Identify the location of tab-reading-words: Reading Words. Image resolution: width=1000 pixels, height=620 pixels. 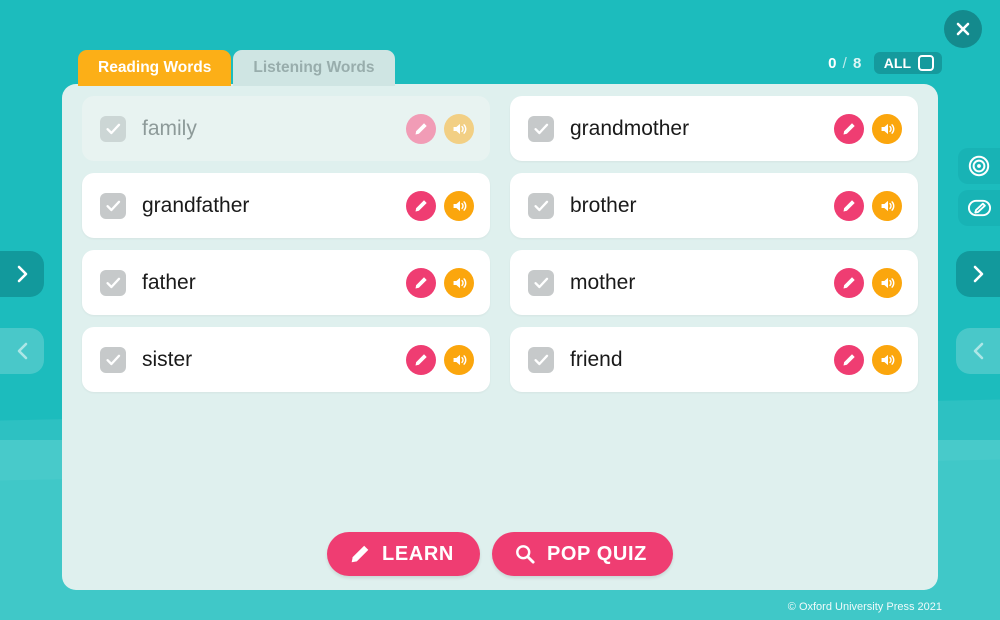
(155, 68).